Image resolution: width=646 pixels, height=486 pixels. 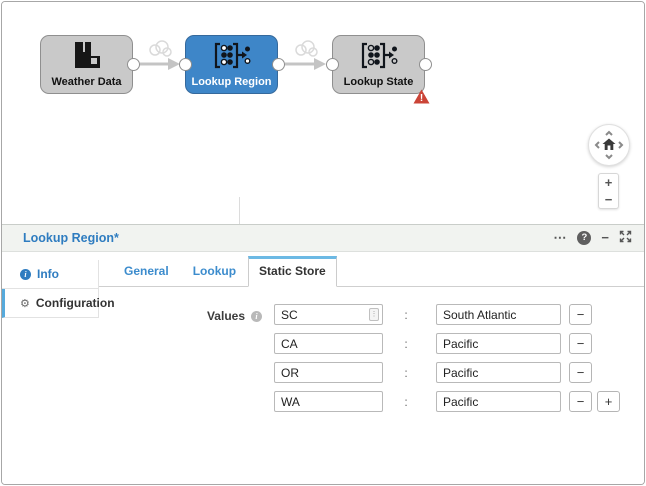 What do you see at coordinates (25, 303) in the screenshot?
I see `gear-icon: ⚙` at bounding box center [25, 303].